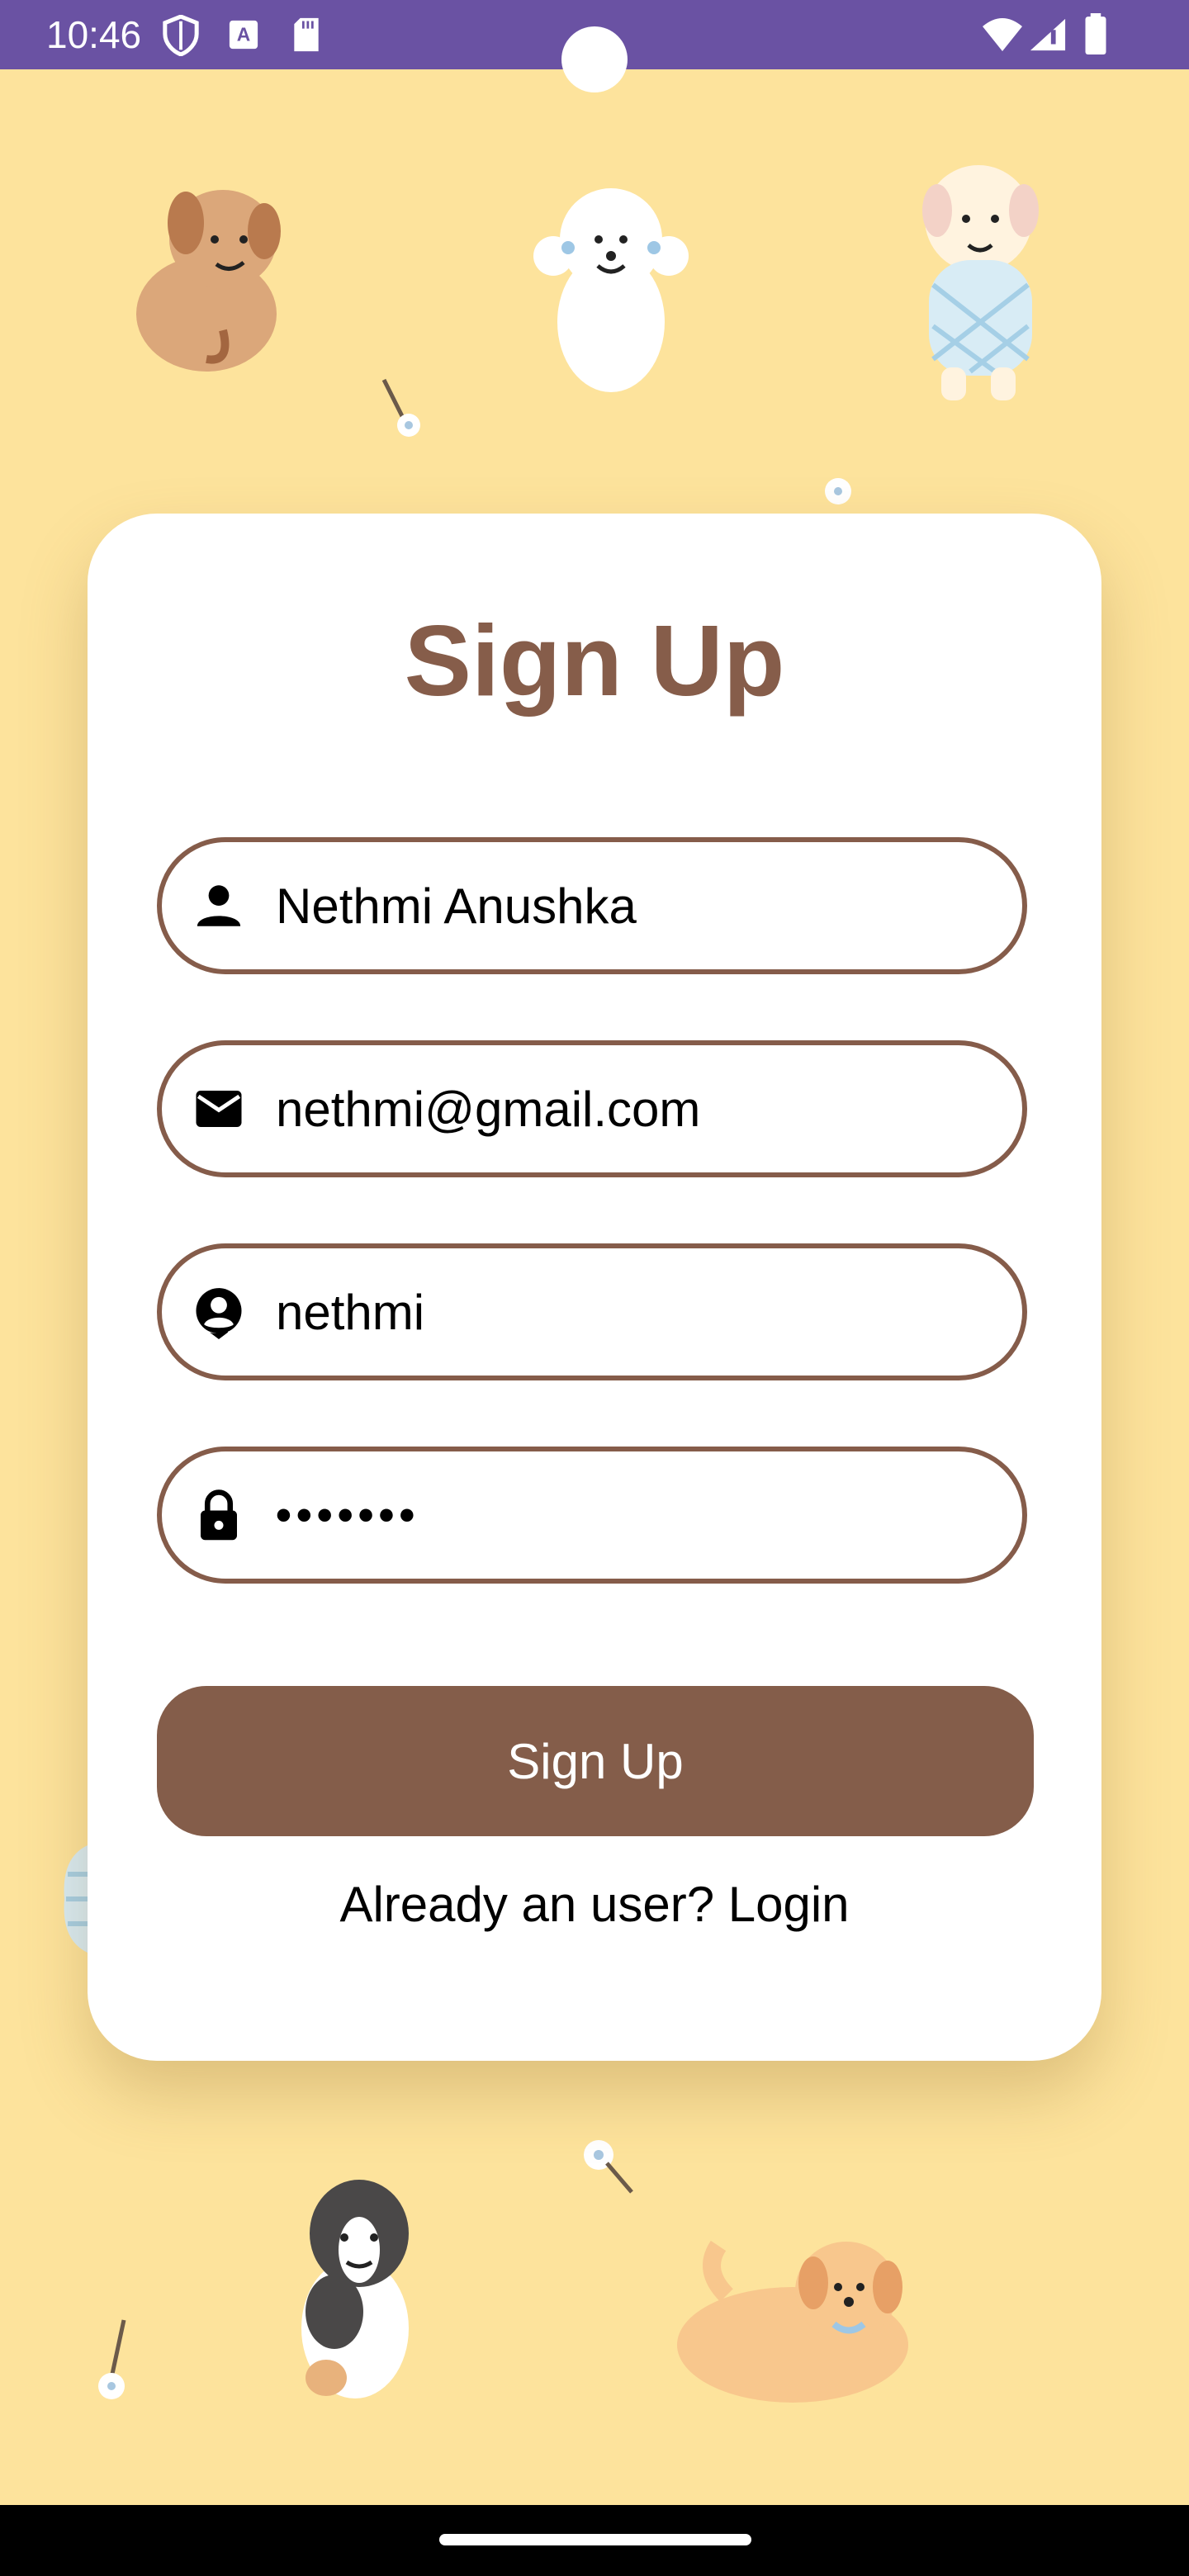  I want to click on svg-text: A, so click(243, 34).